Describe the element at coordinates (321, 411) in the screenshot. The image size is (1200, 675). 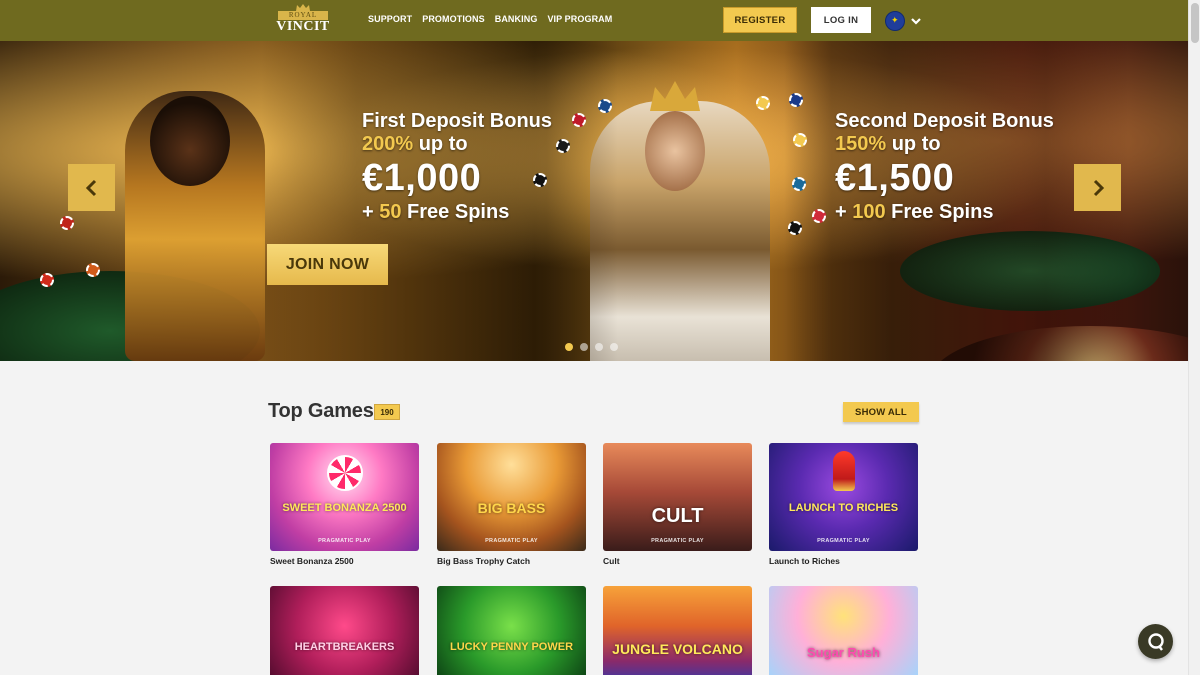
I see `top-games-title: Top Games` at that location.